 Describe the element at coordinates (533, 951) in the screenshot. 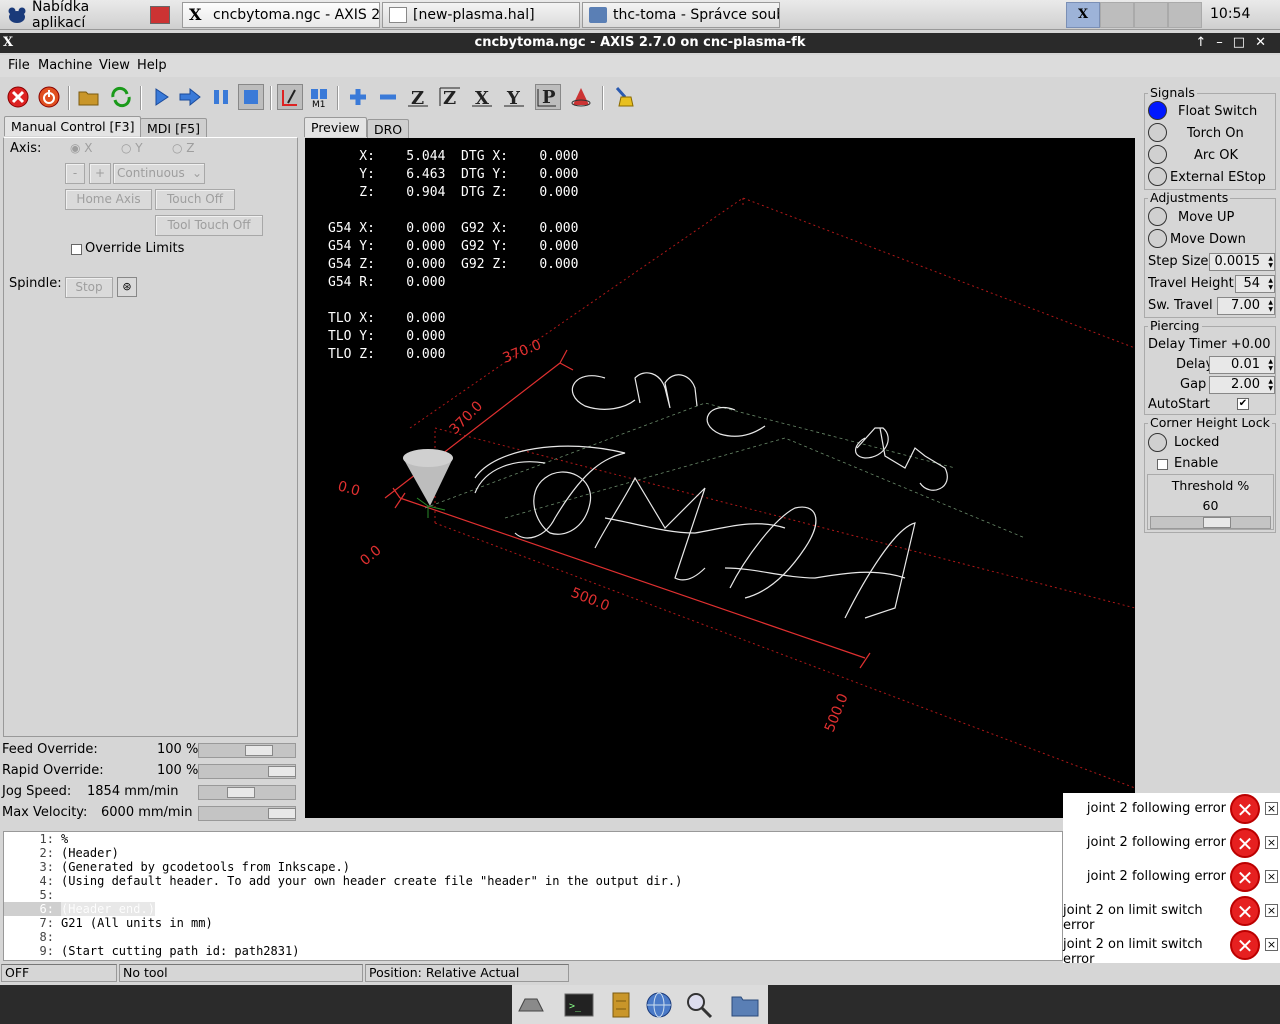

I see `gcode-line: 9: (Start cutting path id: path2831)` at that location.